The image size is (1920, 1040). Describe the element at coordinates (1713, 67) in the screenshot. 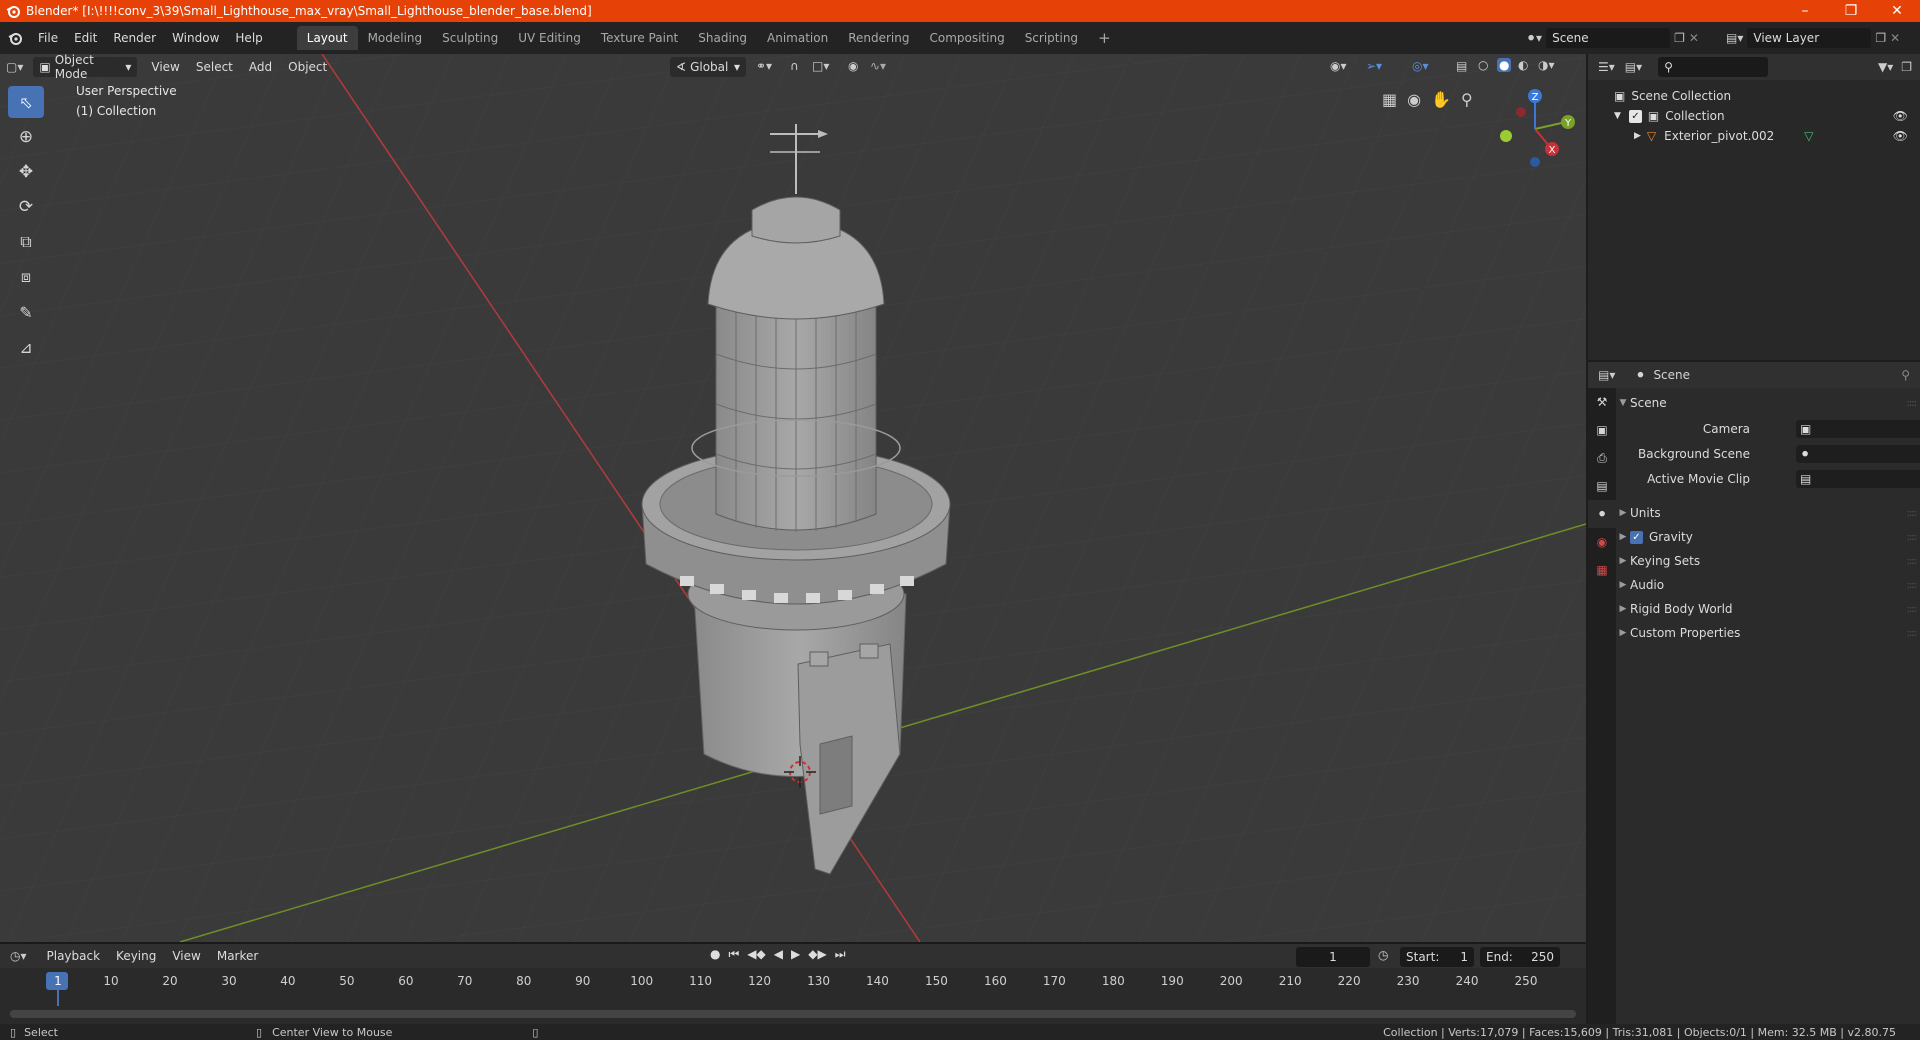

I see `outliner-search-input: ⚲` at that location.